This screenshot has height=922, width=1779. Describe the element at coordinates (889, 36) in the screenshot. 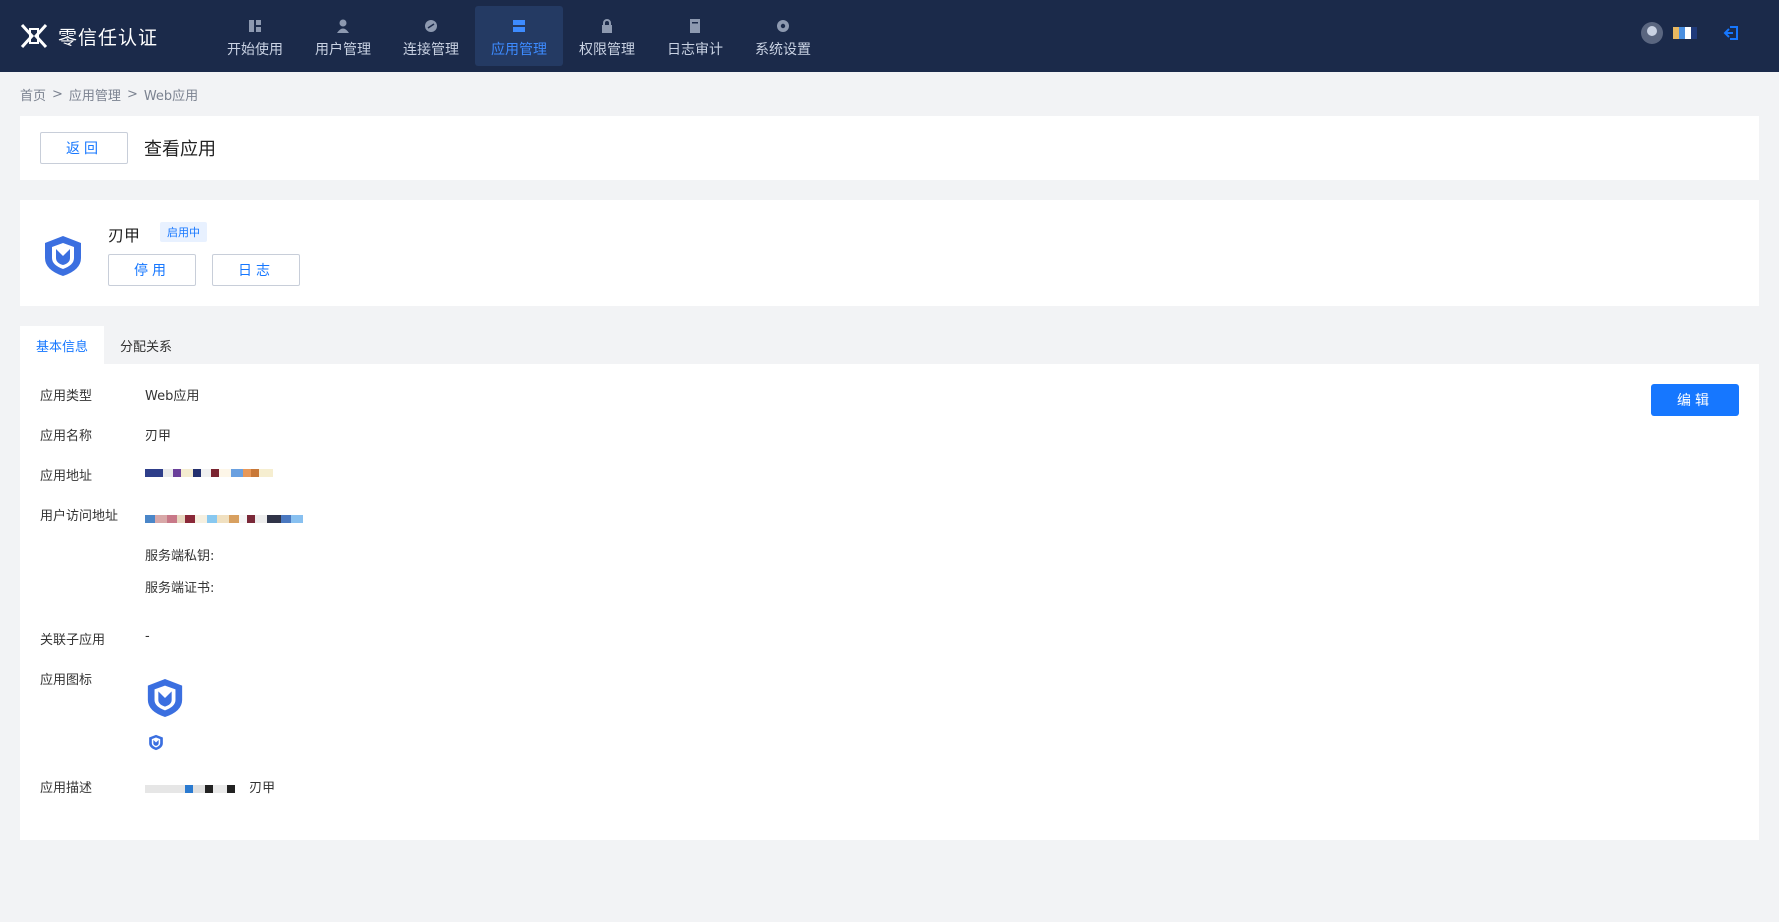

I see `top-navigation-bar: 零信任认证 开始使用 用户管理 连接管理 应用管理 权限管理 日志审计 系统设置` at that location.